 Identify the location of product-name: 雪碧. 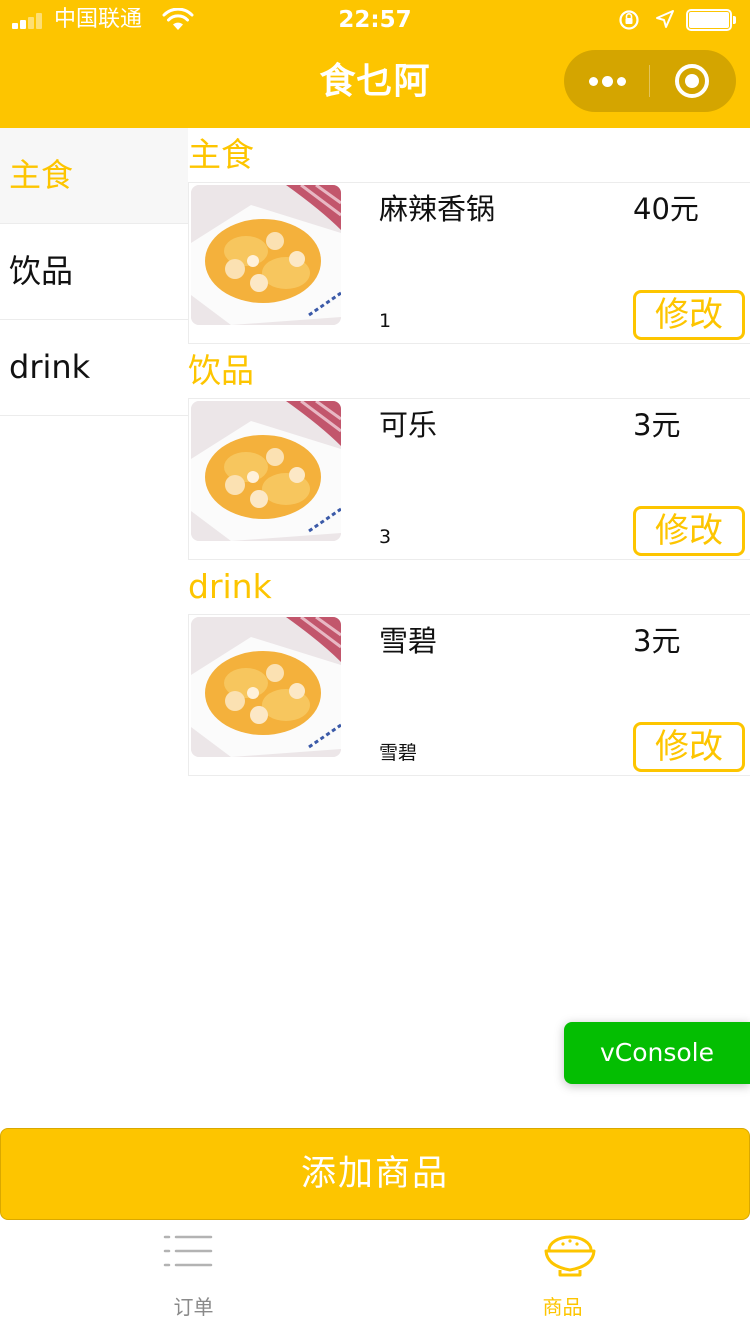
(408, 641).